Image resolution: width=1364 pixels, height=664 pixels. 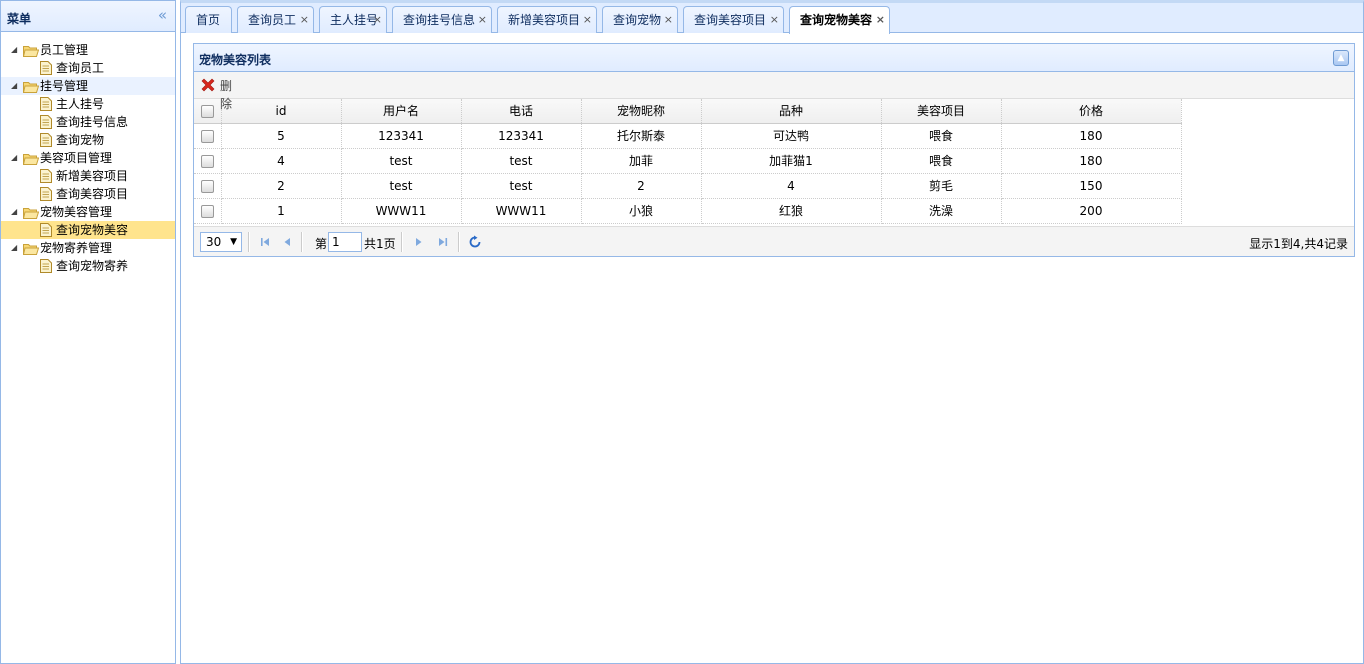 I want to click on tree-node-label: 新增美容项目, so click(x=92, y=176).